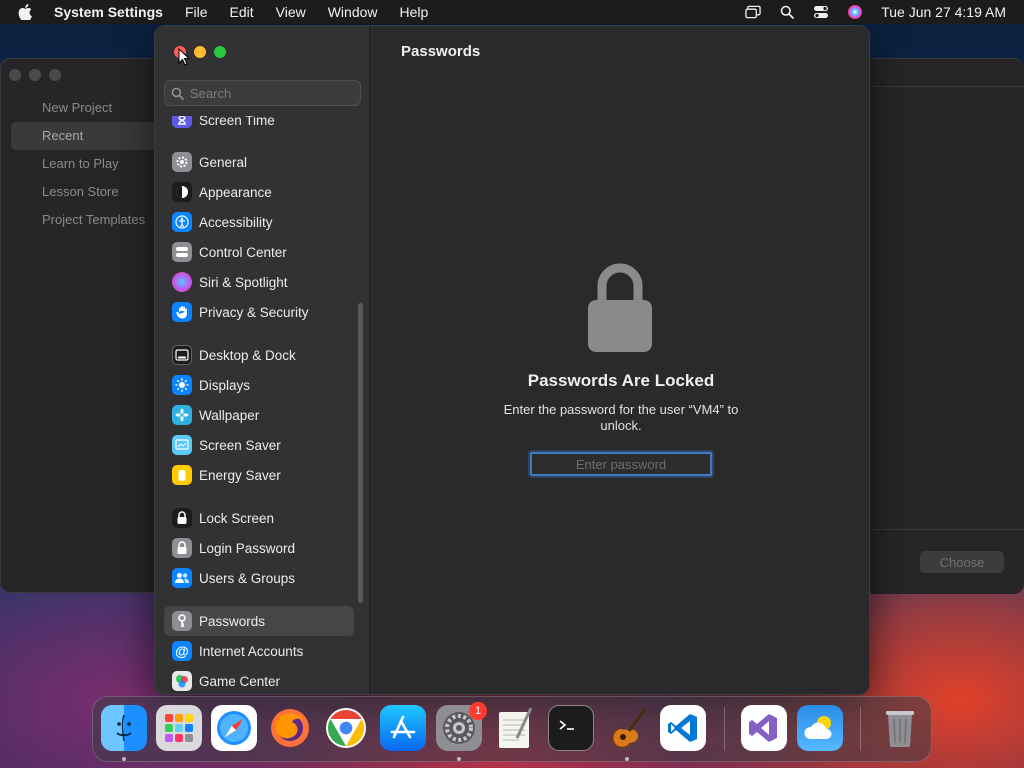 This screenshot has width=1024, height=768. What do you see at coordinates (124, 728) in the screenshot?
I see `finder-icon` at bounding box center [124, 728].